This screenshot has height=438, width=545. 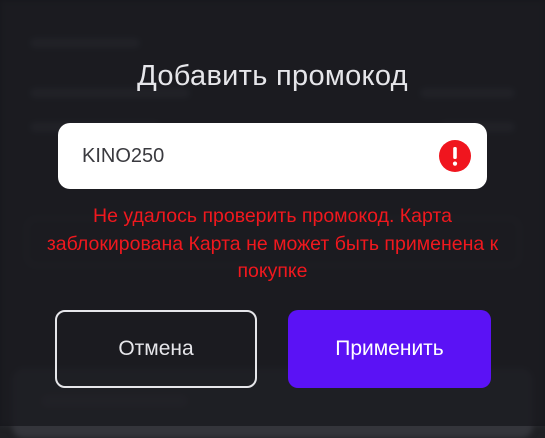 What do you see at coordinates (156, 349) in the screenshot?
I see `cancel-button: Отмена` at bounding box center [156, 349].